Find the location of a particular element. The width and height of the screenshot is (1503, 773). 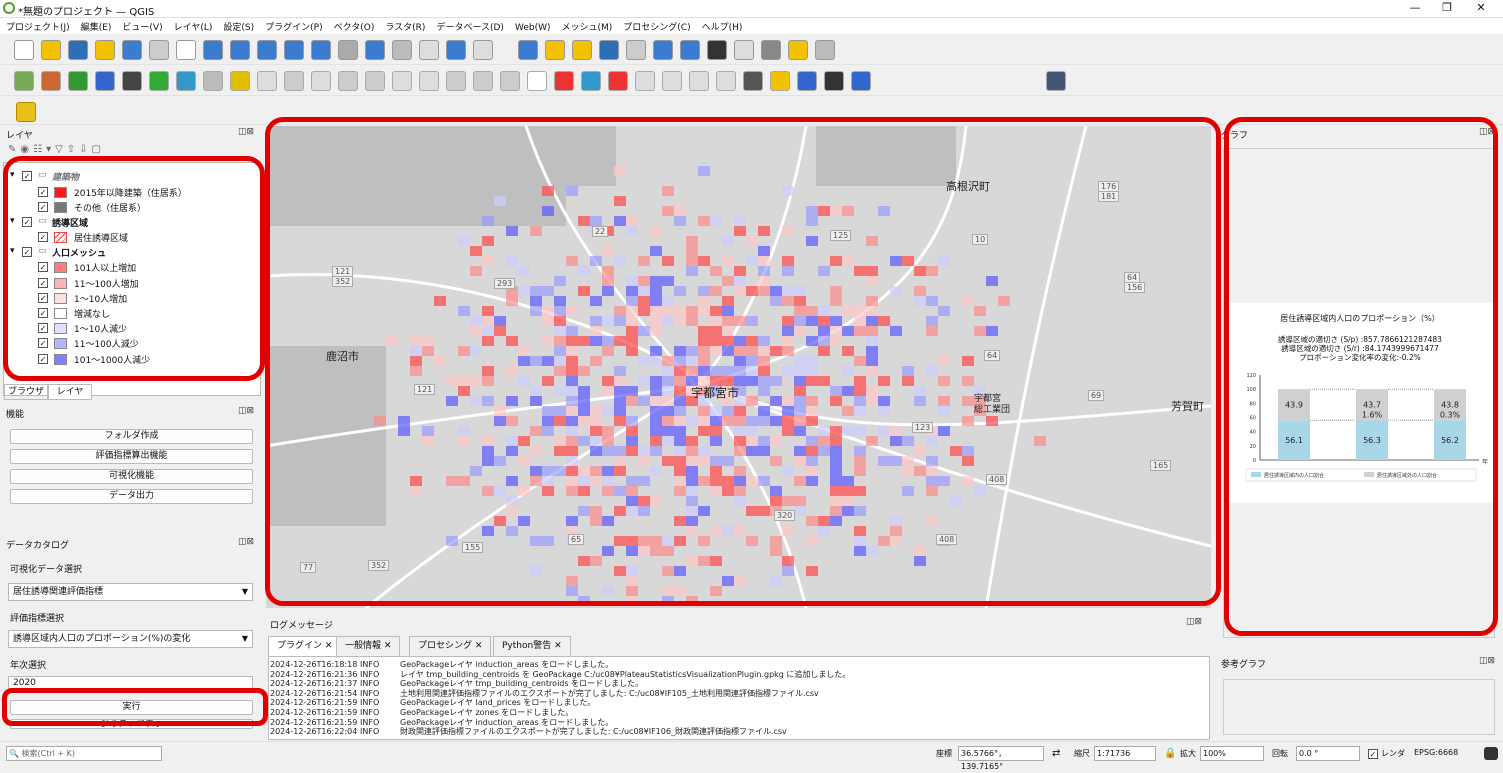

menu-plugins: プラグイン(P) is located at coordinates (293, 25).